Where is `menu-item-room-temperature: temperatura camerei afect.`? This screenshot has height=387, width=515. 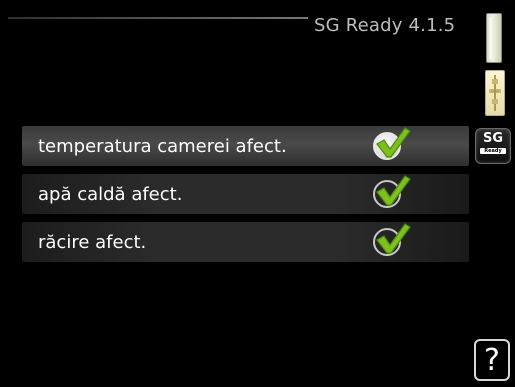 menu-item-room-temperature: temperatura camerei afect. is located at coordinates (245, 146).